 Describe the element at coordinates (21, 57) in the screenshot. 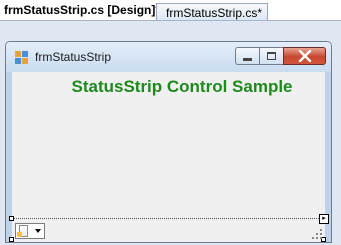

I see `form-icon` at that location.